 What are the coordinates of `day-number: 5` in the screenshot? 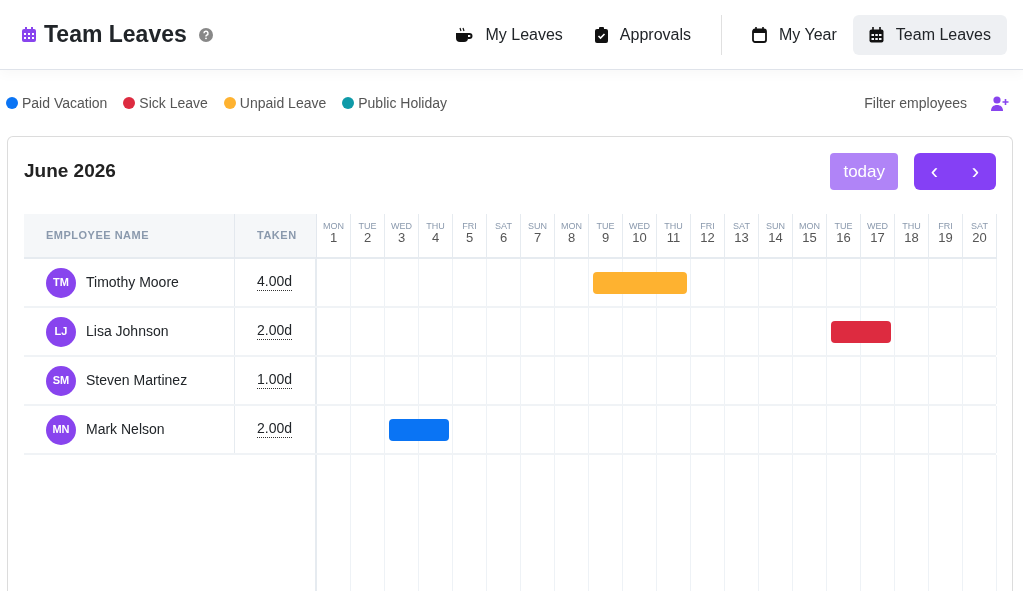 It's located at (469, 238).